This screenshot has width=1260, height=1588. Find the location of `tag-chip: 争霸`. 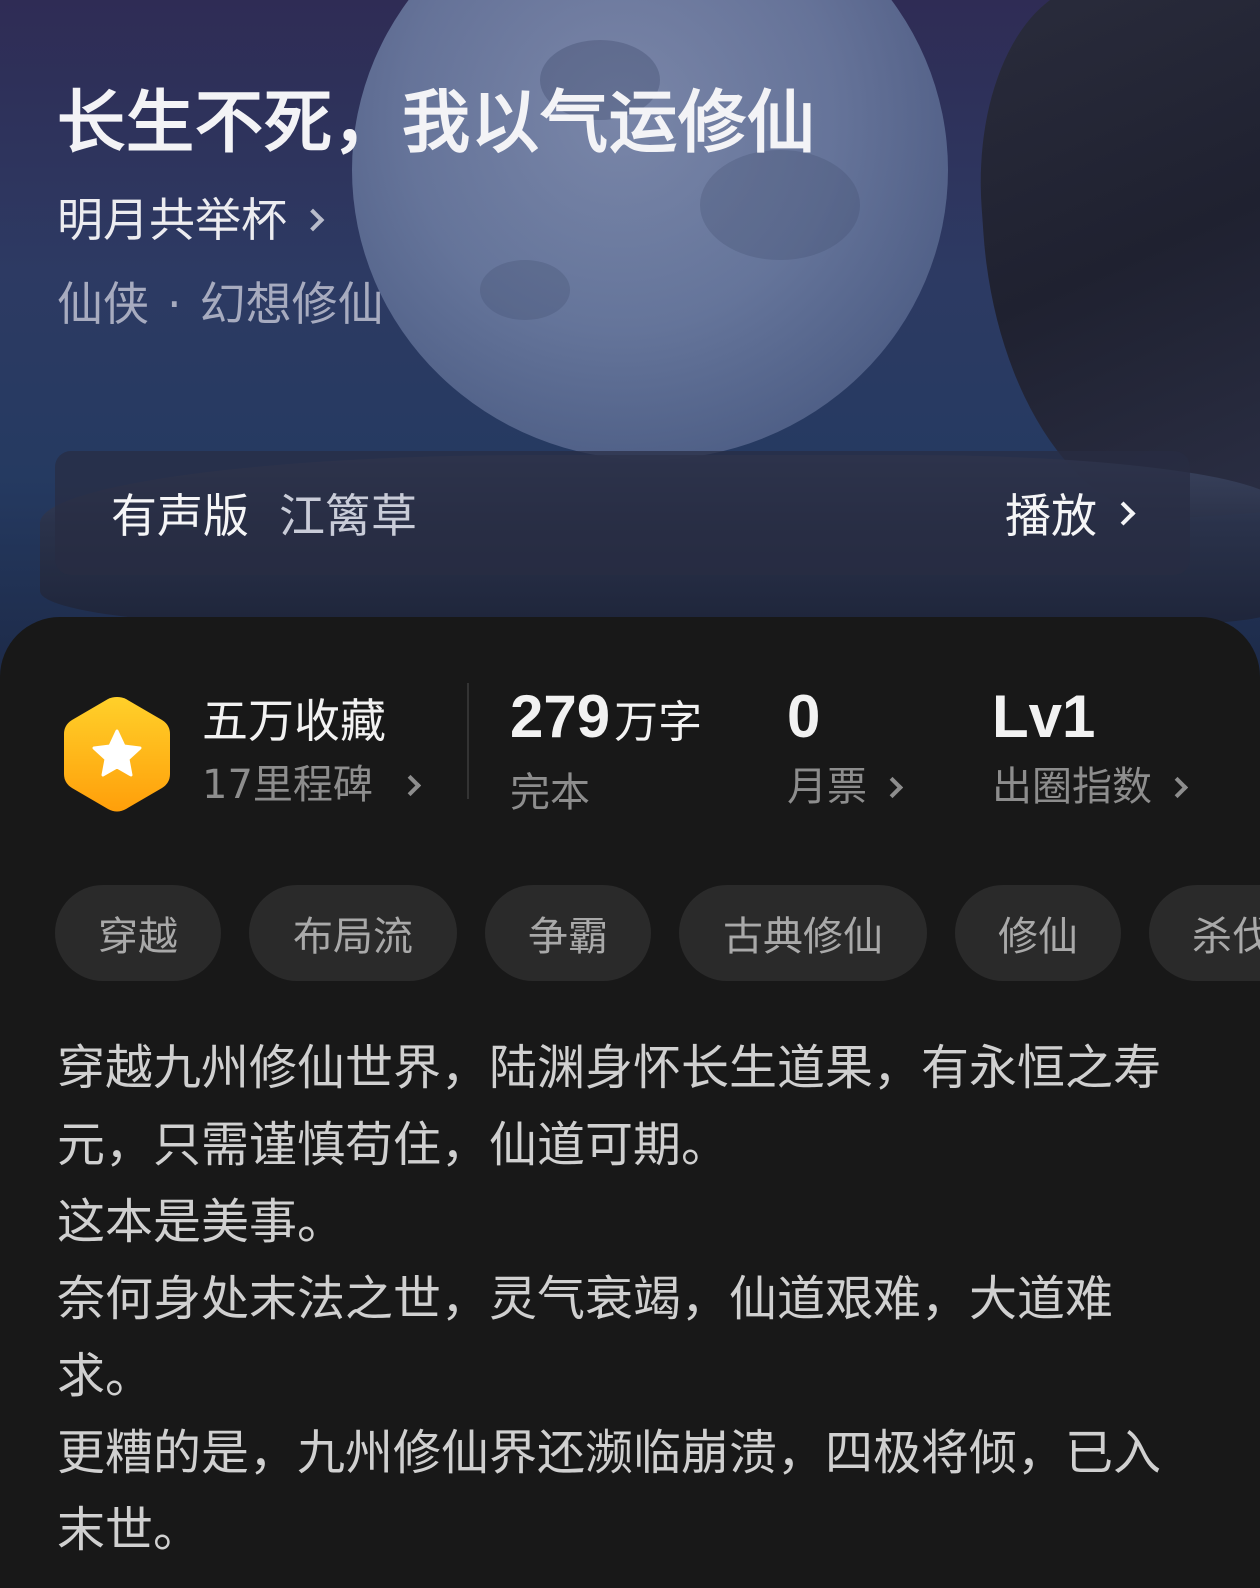

tag-chip: 争霸 is located at coordinates (568, 933).